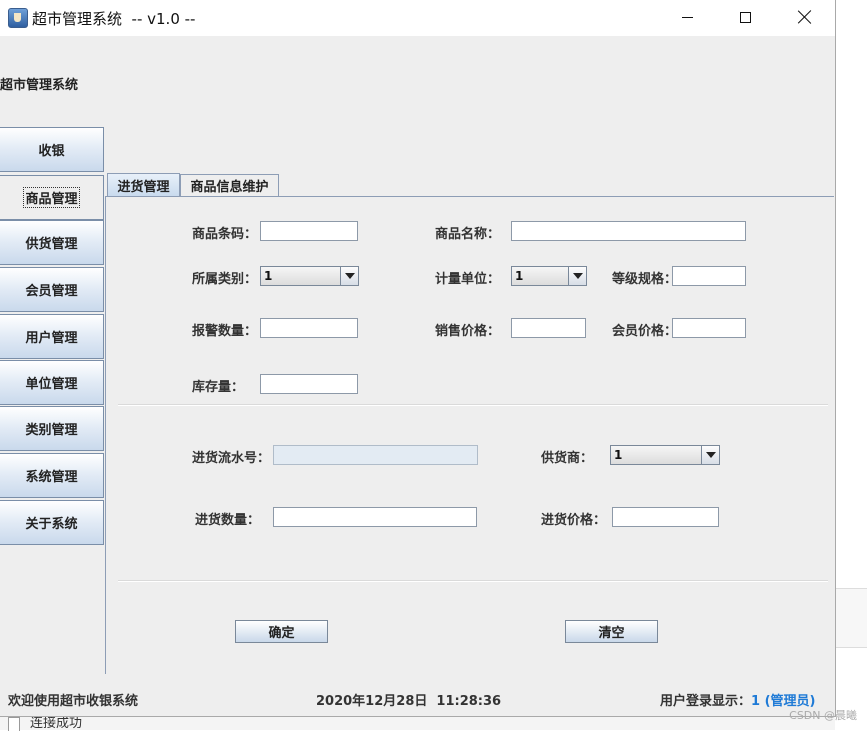  What do you see at coordinates (549, 276) in the screenshot?
I see `unit-select: 1` at bounding box center [549, 276].